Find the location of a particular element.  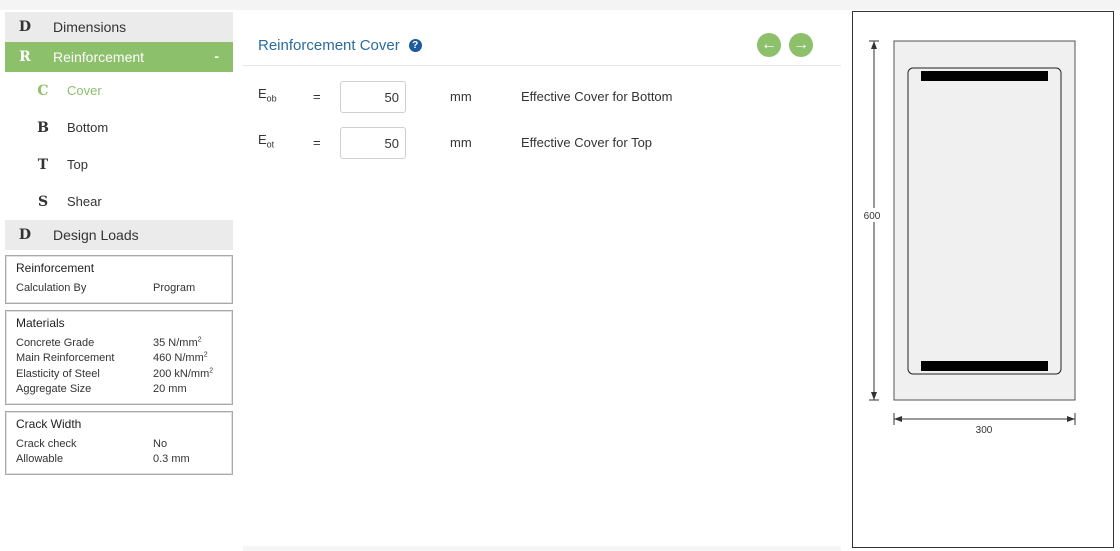

sidebar-item-label: Reinforcement is located at coordinates (99, 57).